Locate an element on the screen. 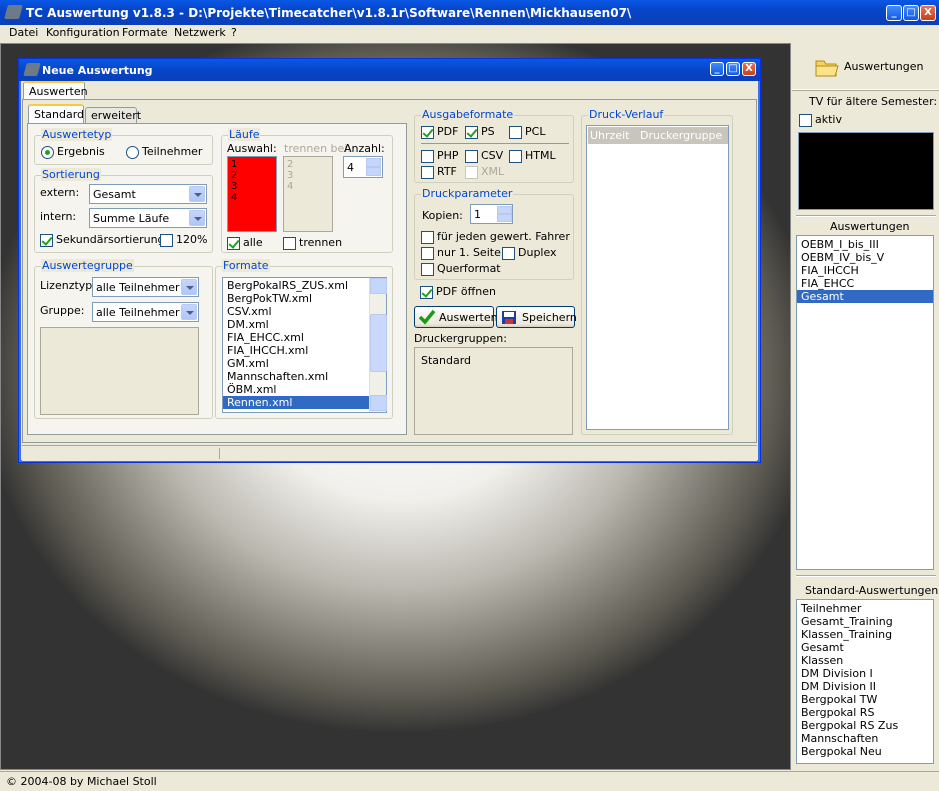 This screenshot has height=791, width=939. menu-formate: Formate is located at coordinates (145, 32).